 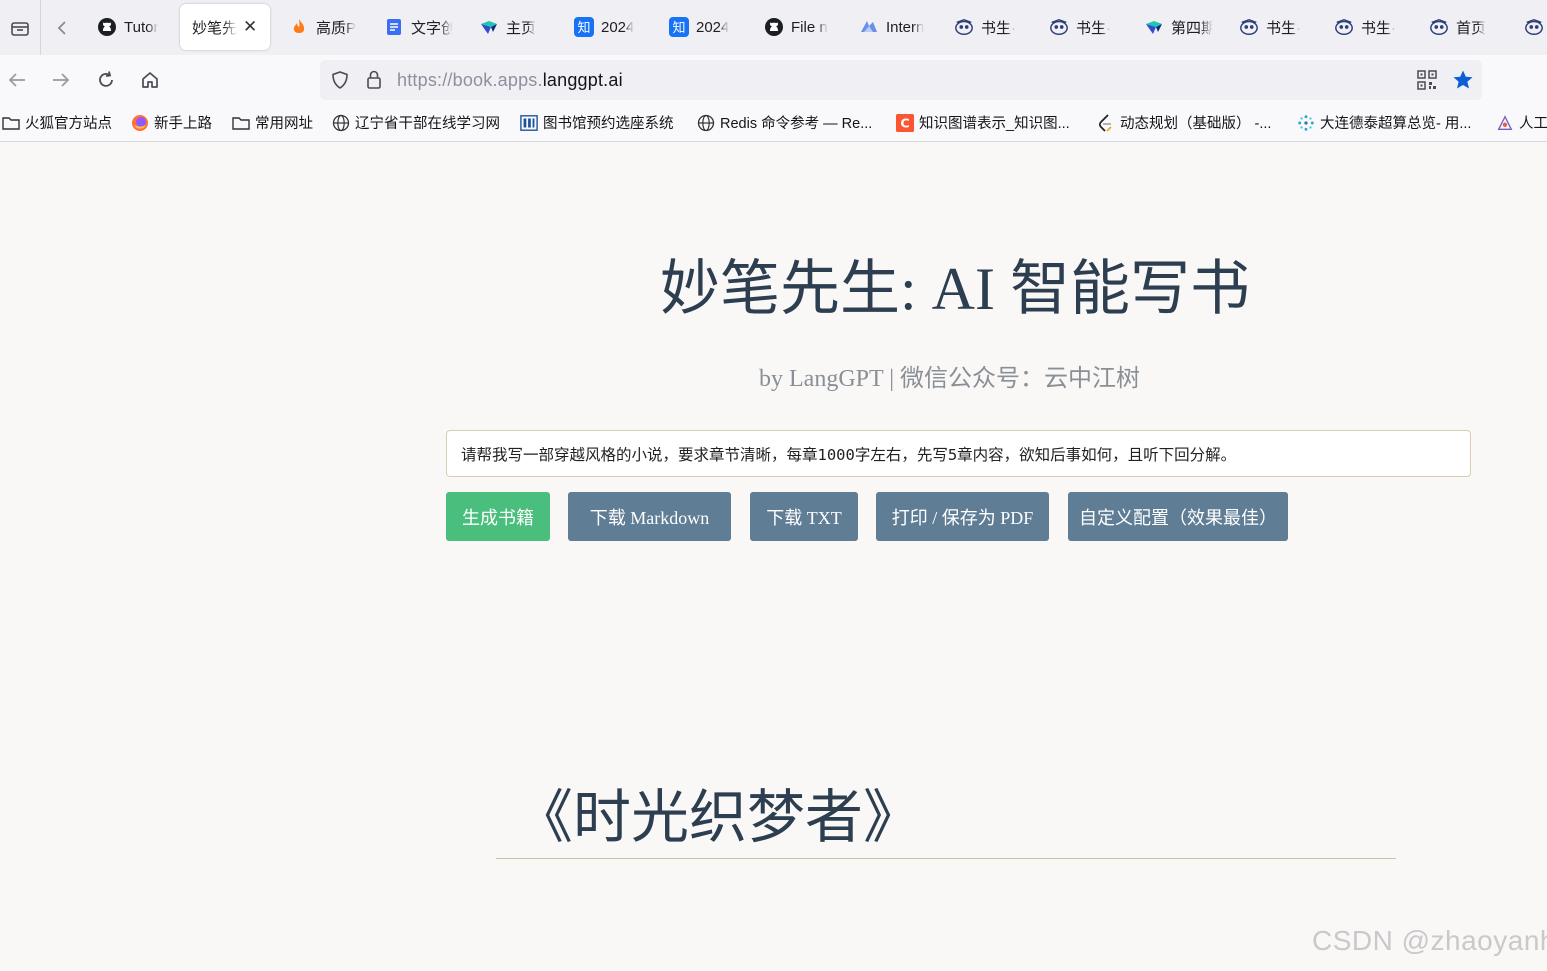 I want to click on back-button, so click(x=17, y=80).